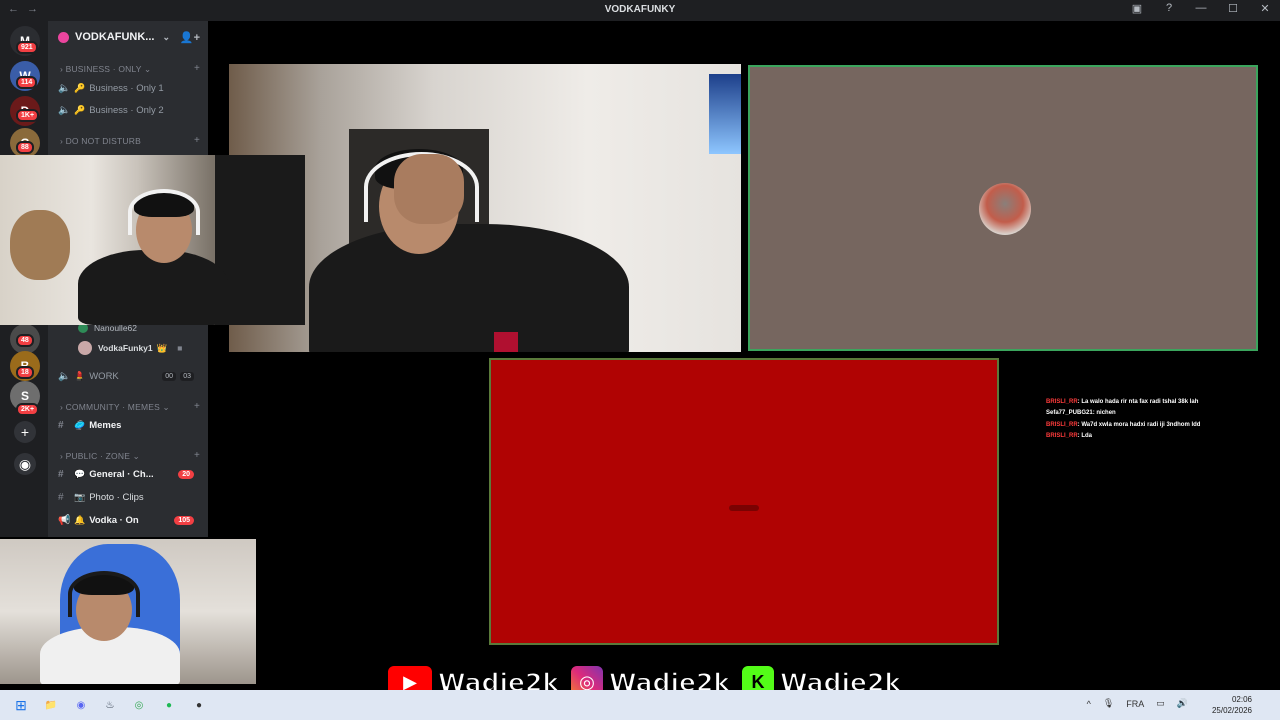 The image size is (1280, 720). Describe the element at coordinates (506, 342) in the screenshot. I see `chair-logo` at that location.